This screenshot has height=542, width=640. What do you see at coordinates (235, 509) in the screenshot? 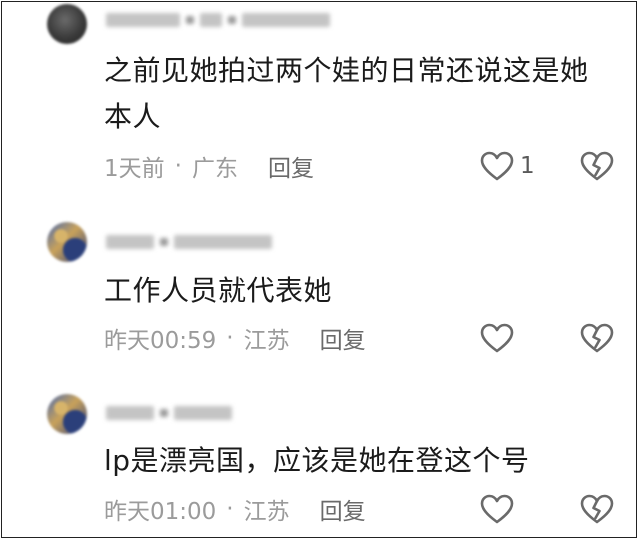
I see `comment-meta: 昨天01:00 · 江苏 回复` at bounding box center [235, 509].